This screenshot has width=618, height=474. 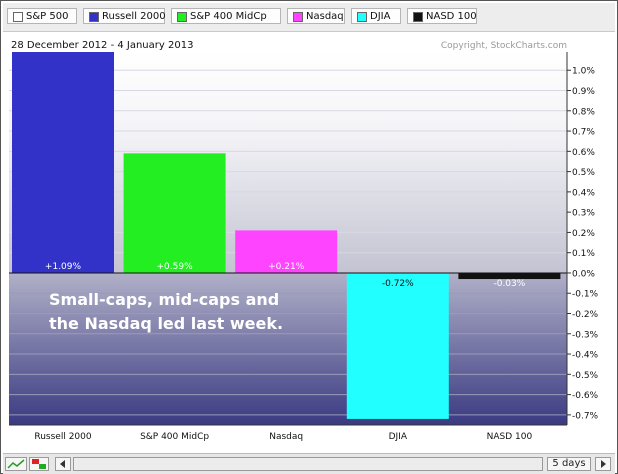 I want to click on scroll-left-button, so click(x=63, y=464).